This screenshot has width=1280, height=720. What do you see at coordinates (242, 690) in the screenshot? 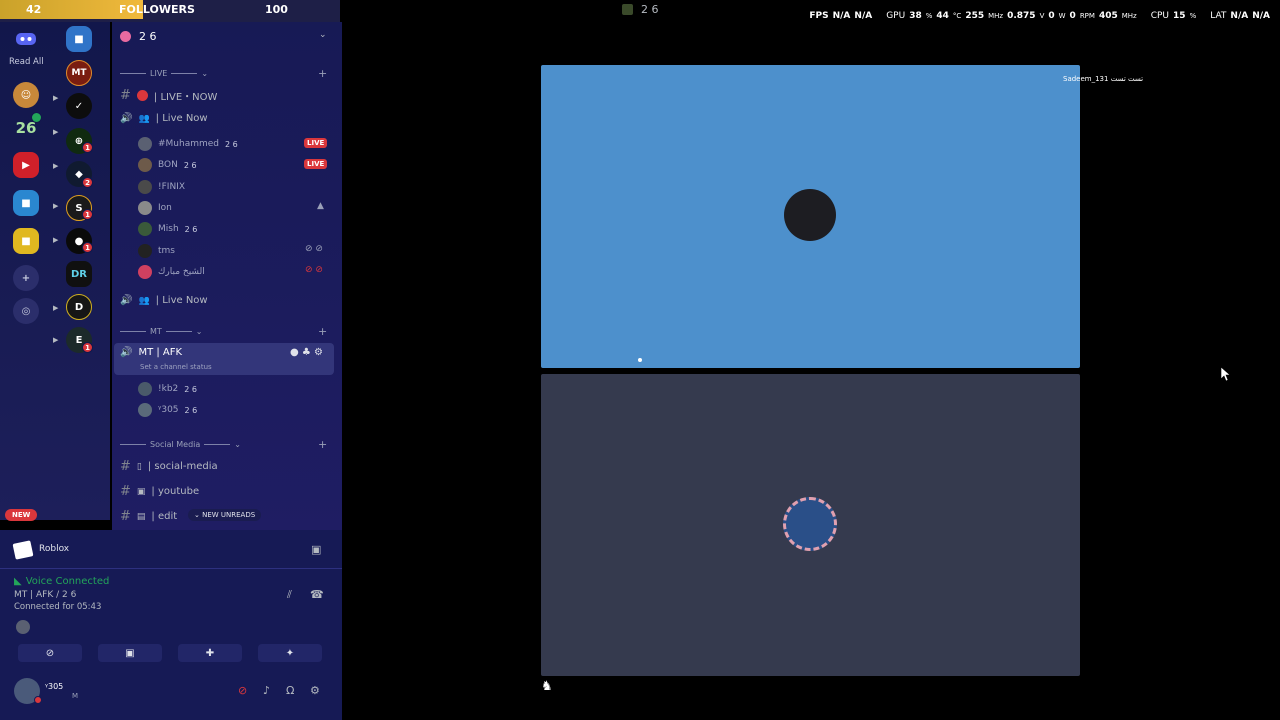
I see `stream-off-icon: ⊘` at bounding box center [242, 690].